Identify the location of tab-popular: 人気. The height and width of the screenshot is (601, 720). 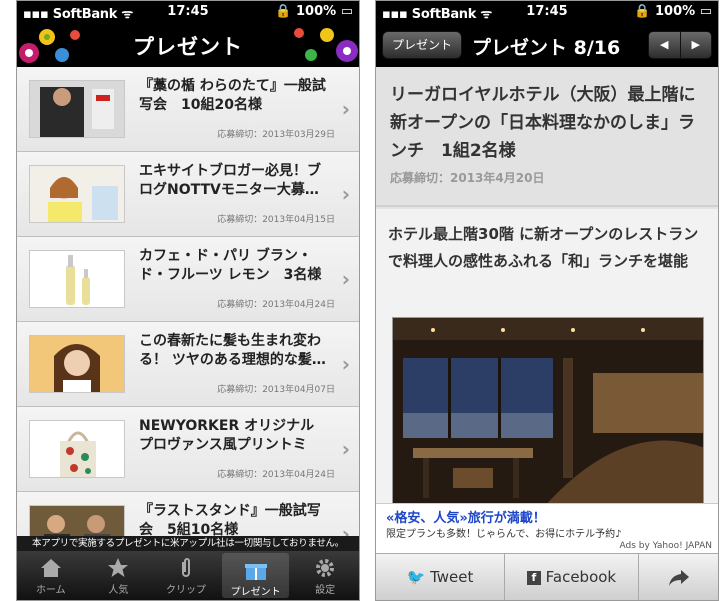
(119, 575).